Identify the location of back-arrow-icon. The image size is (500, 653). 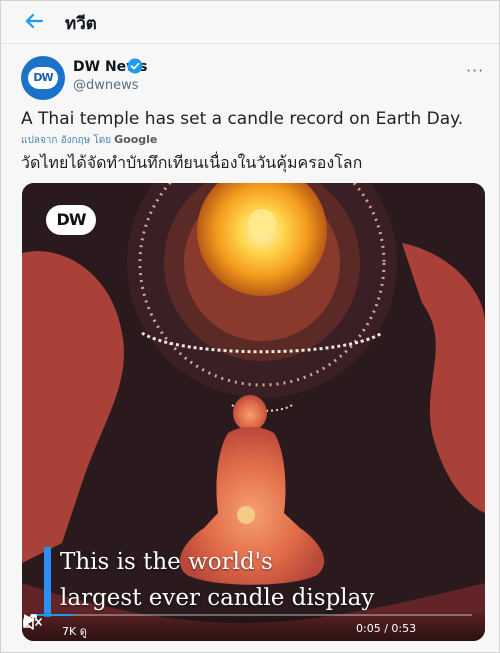
(34, 21).